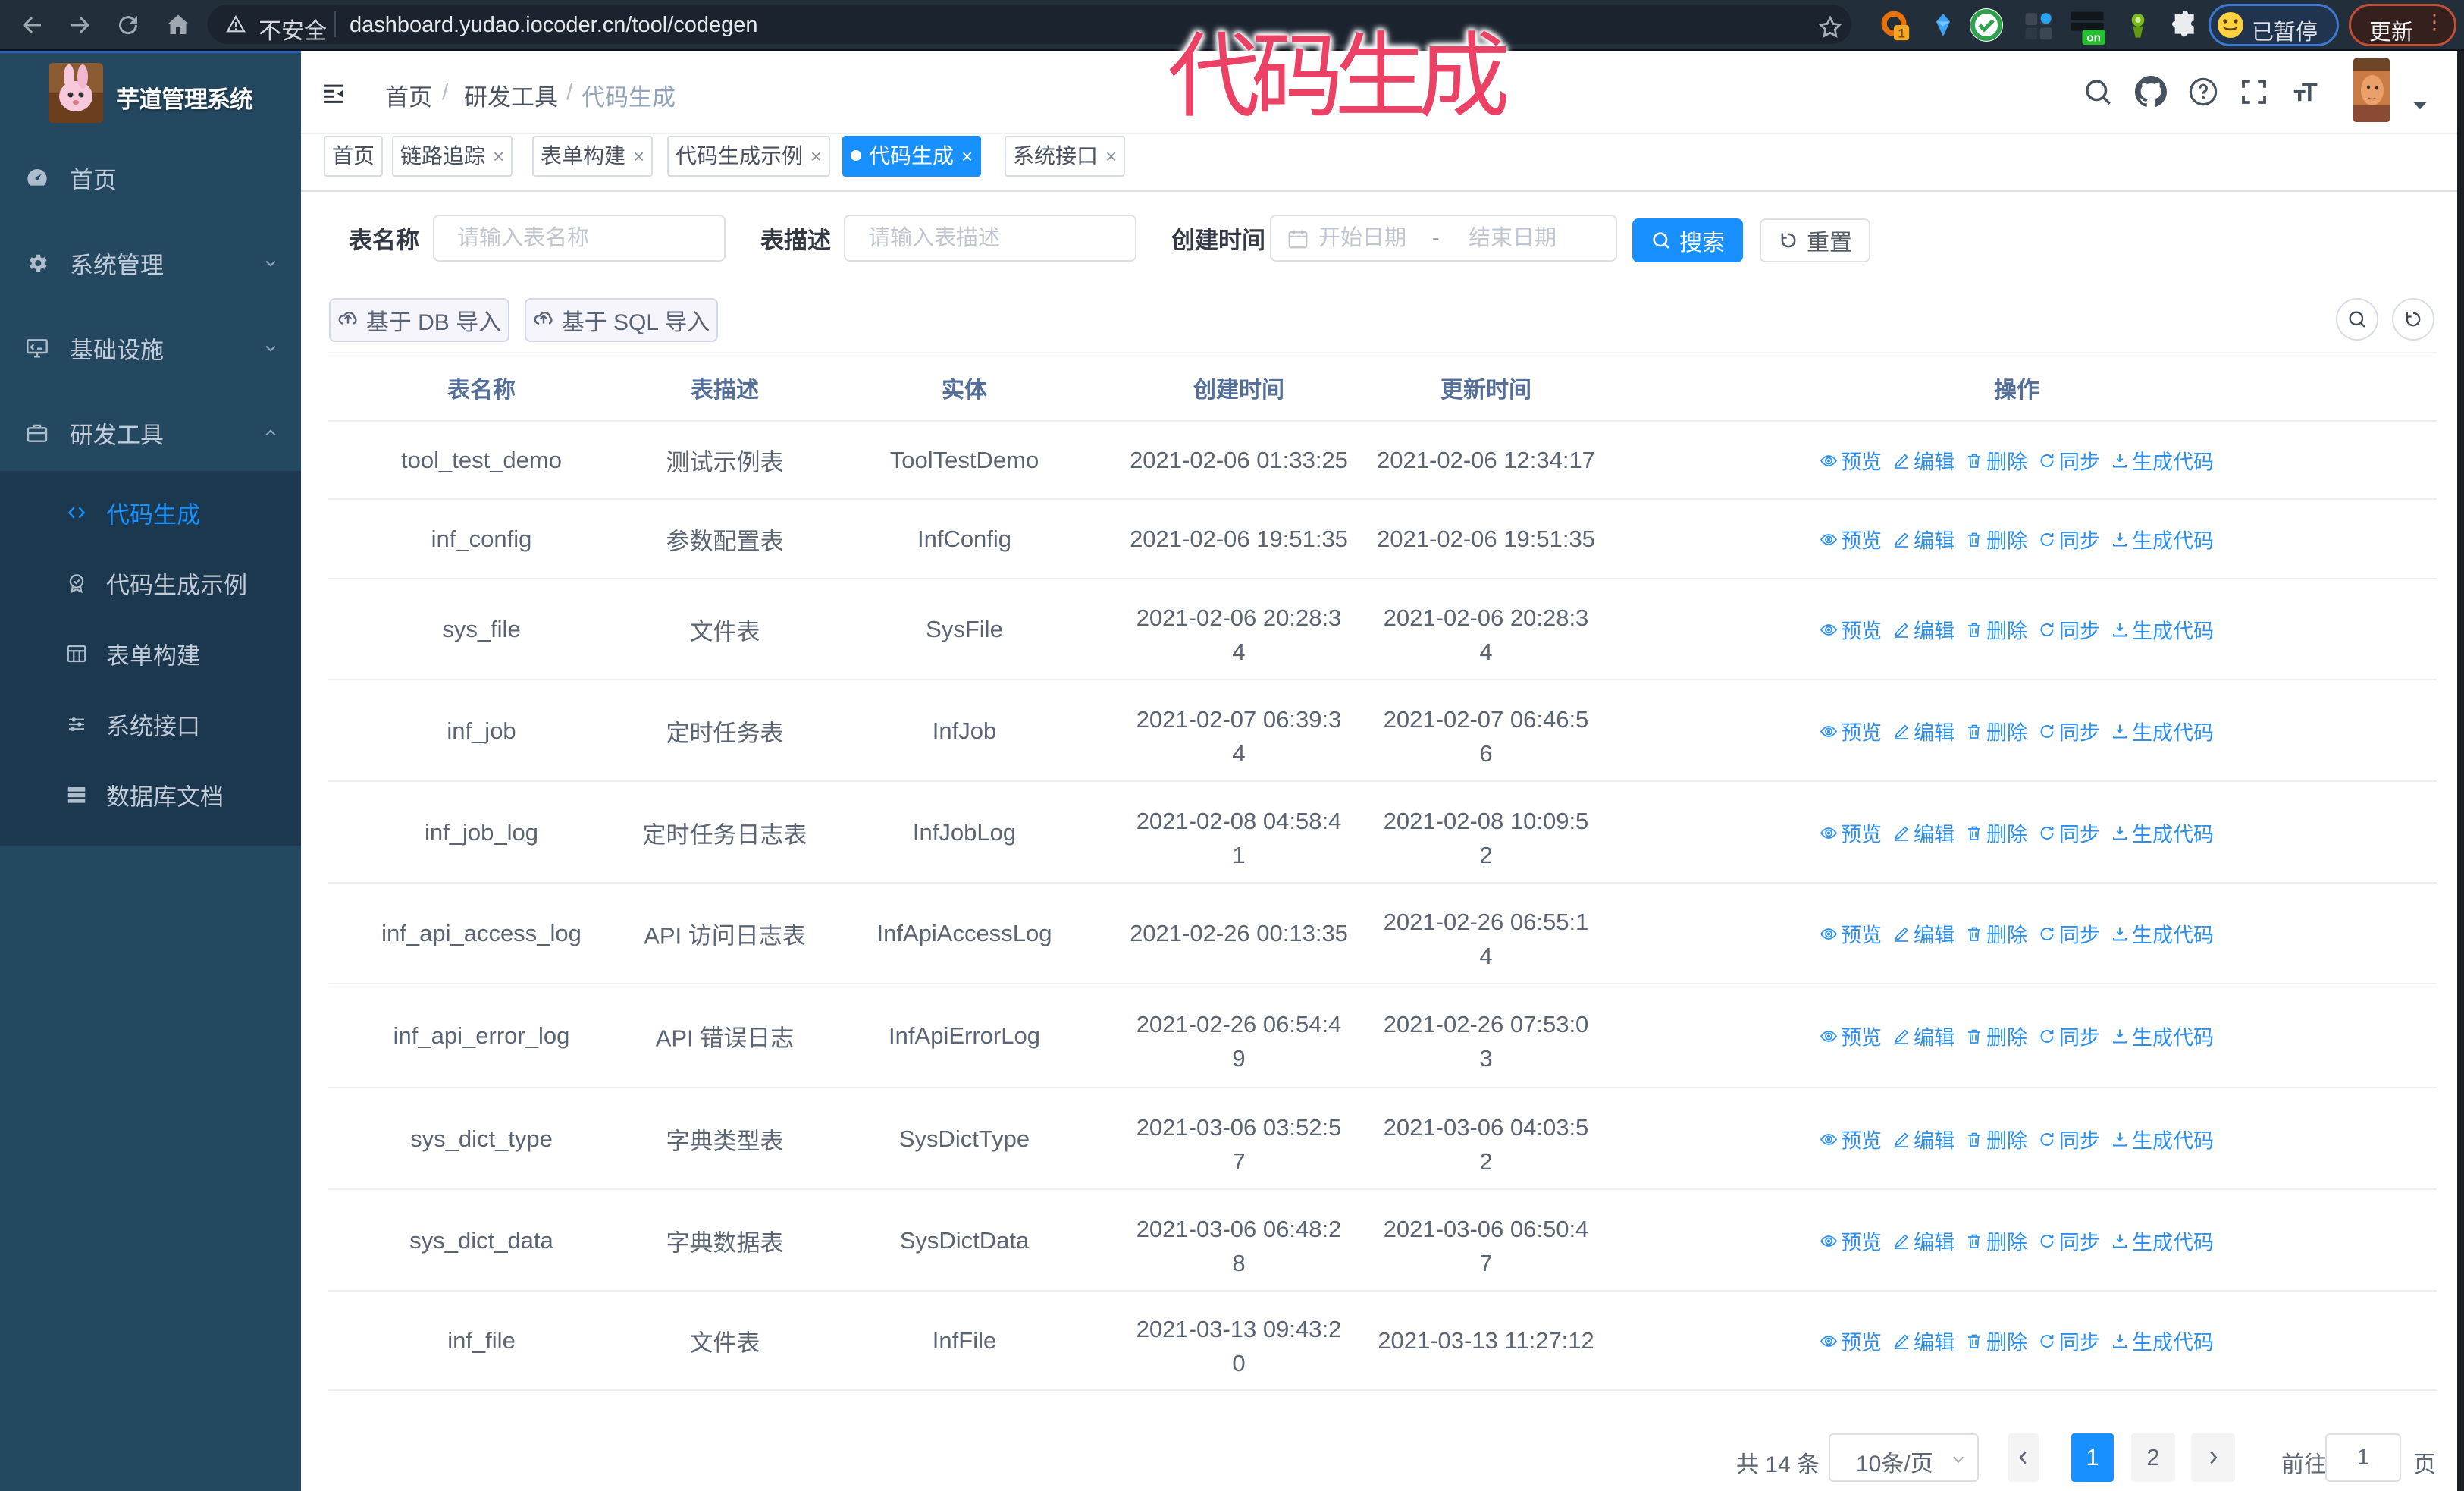 The image size is (2464, 1491). What do you see at coordinates (2093, 38) in the screenshot?
I see `svg-text: on` at bounding box center [2093, 38].